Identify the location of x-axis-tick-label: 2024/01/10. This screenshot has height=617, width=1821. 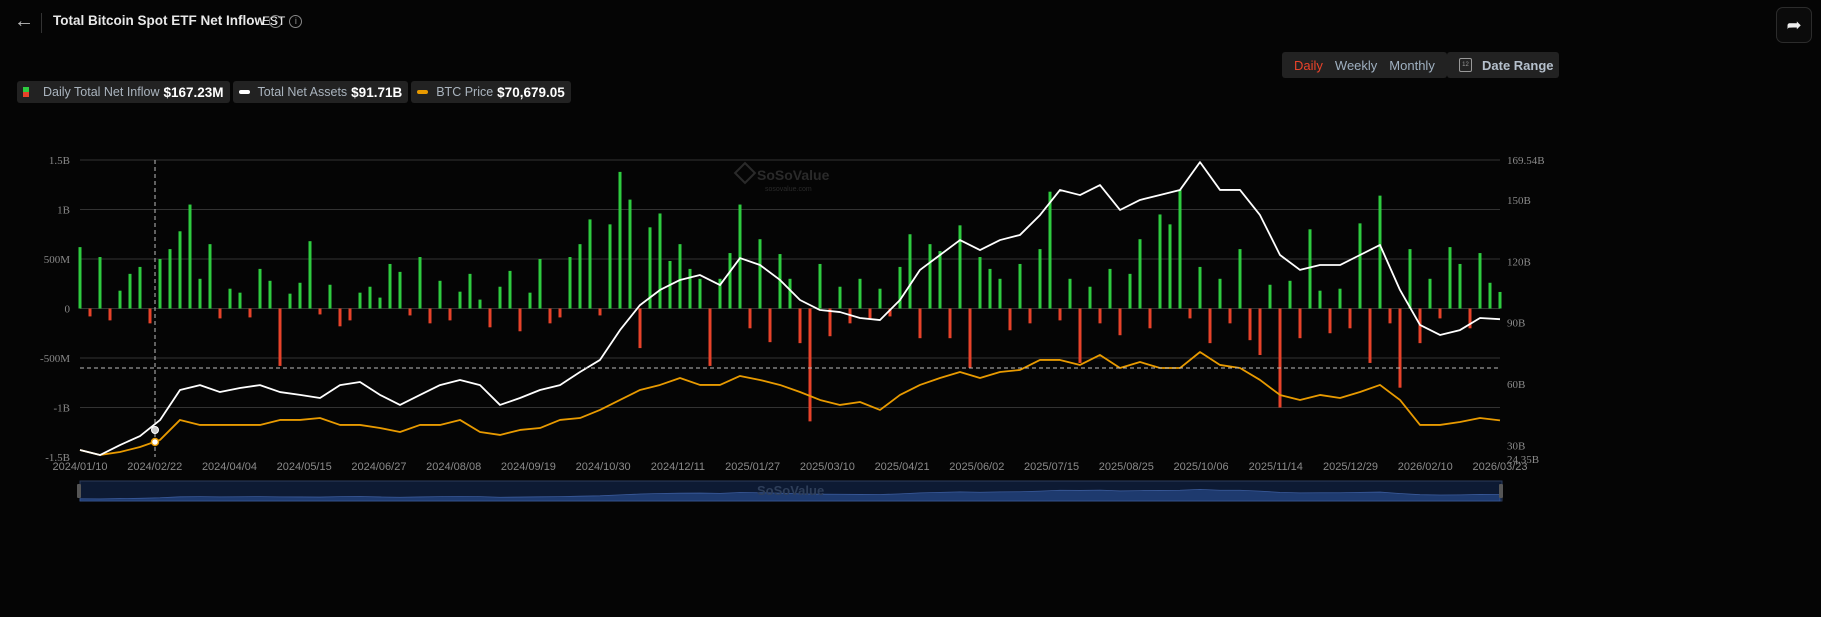
(79, 467).